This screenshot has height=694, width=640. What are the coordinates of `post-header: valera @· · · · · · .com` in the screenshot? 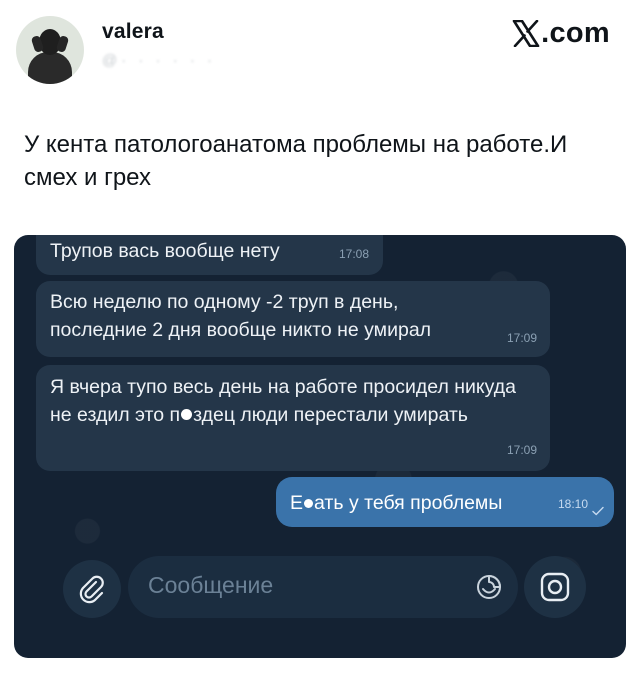 It's located at (320, 50).